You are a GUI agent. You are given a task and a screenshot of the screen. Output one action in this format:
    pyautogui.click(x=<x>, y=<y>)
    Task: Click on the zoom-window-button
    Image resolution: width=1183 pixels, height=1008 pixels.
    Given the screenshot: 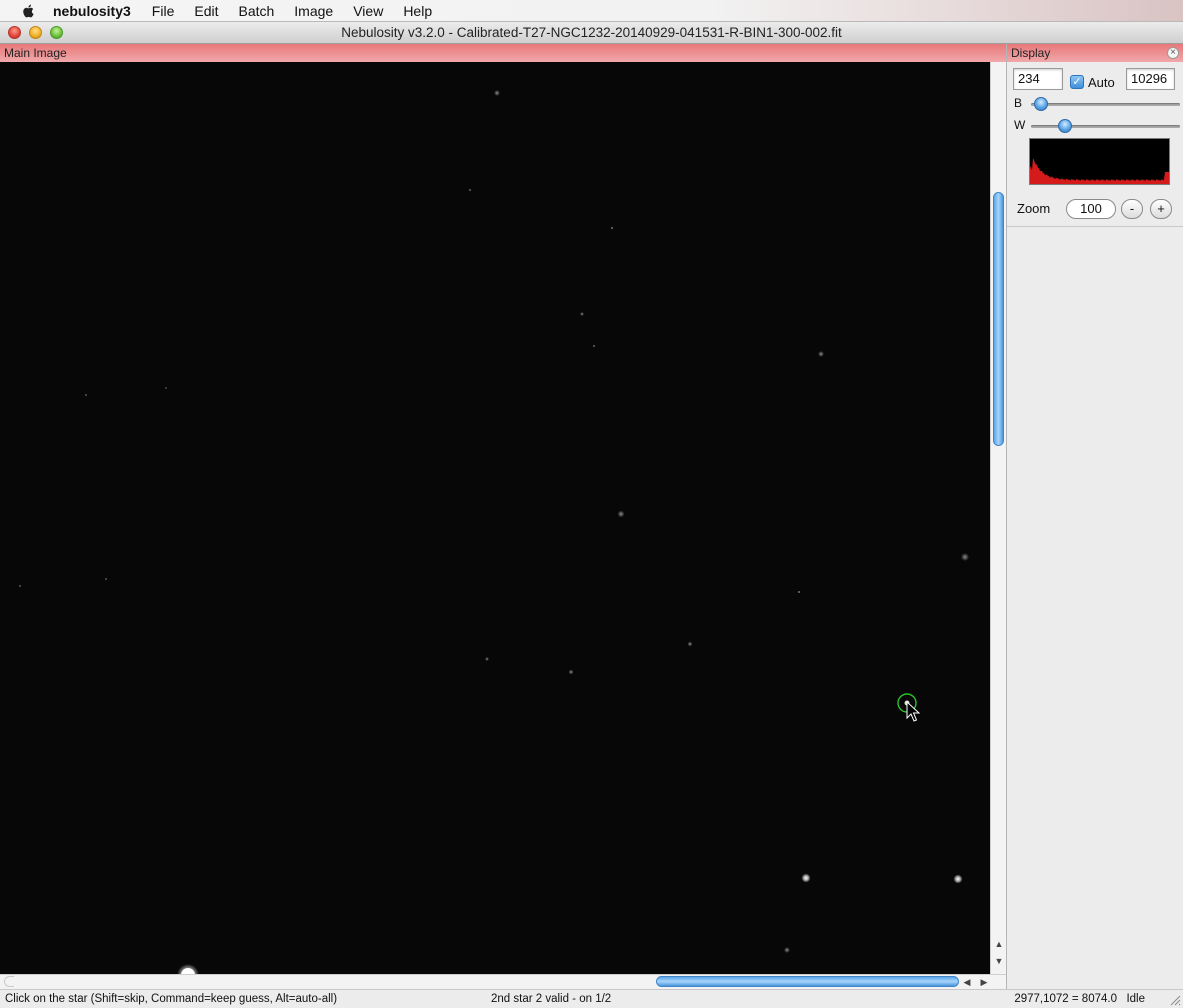 What is the action you would take?
    pyautogui.click(x=56, y=32)
    